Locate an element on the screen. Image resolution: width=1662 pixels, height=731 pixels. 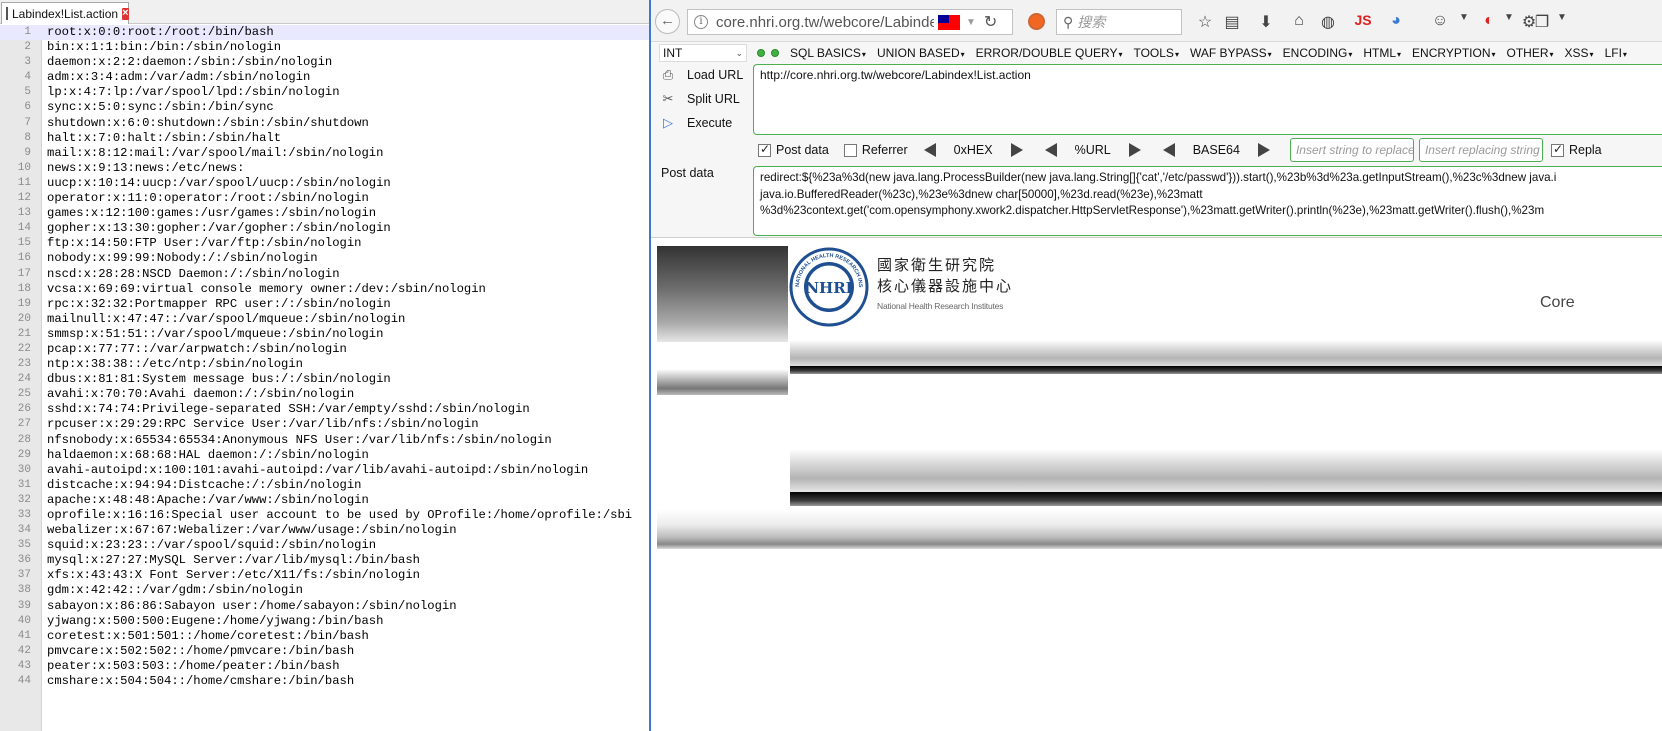
minus-icon is located at coordinates (761, 53).